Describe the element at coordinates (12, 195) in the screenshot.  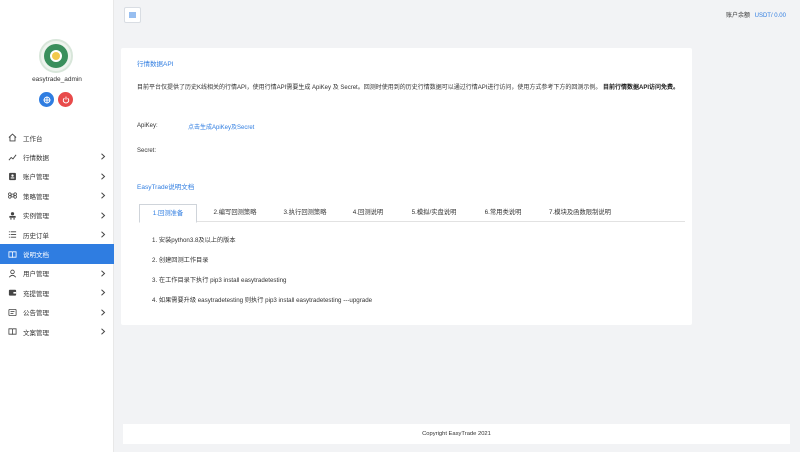
I see `command-icon` at that location.